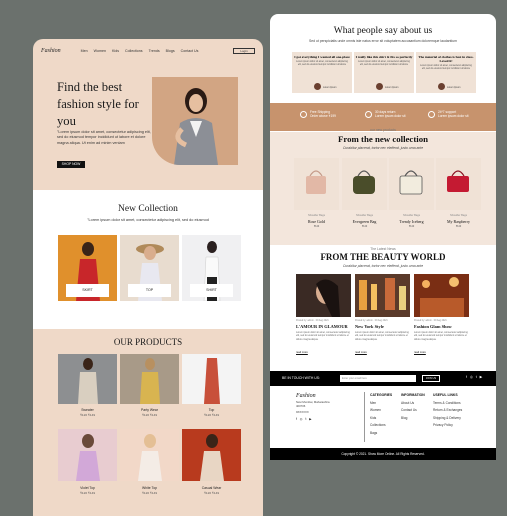 The height and width of the screenshot is (516, 507). I want to click on feature-return: 30 days return Lorem ipsum dolor sit, so click(390, 114).